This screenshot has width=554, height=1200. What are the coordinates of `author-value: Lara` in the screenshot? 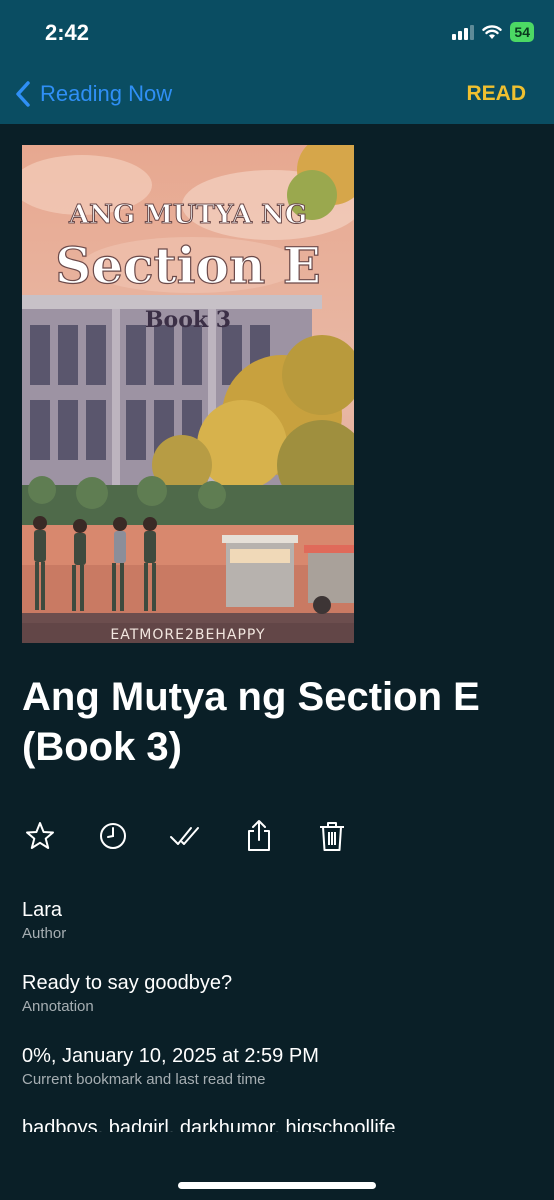 It's located at (42, 910).